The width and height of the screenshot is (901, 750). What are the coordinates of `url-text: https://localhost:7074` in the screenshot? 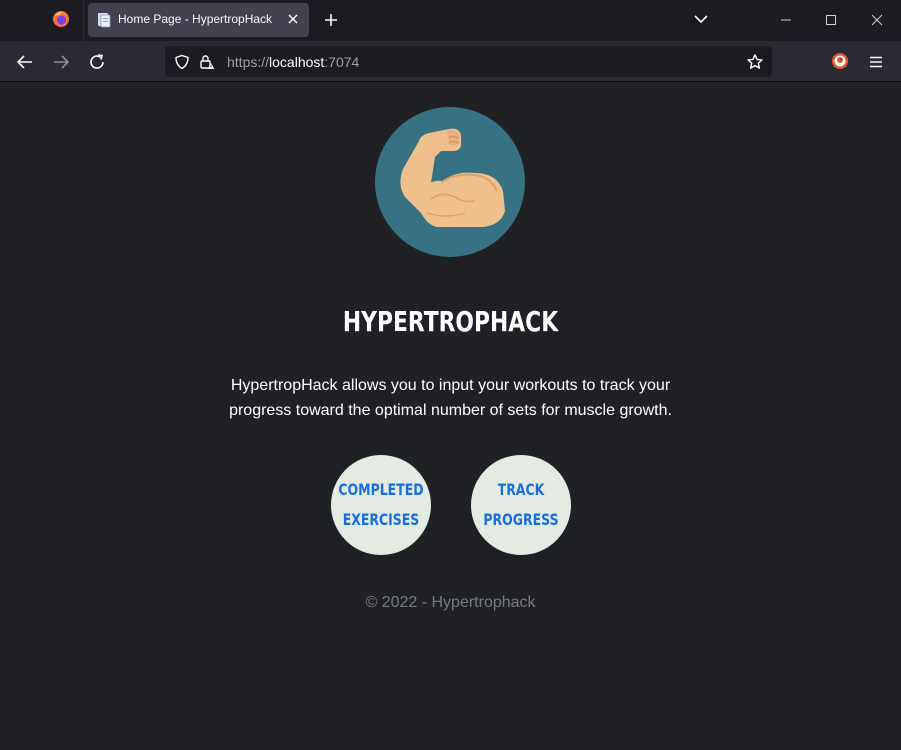 It's located at (293, 62).